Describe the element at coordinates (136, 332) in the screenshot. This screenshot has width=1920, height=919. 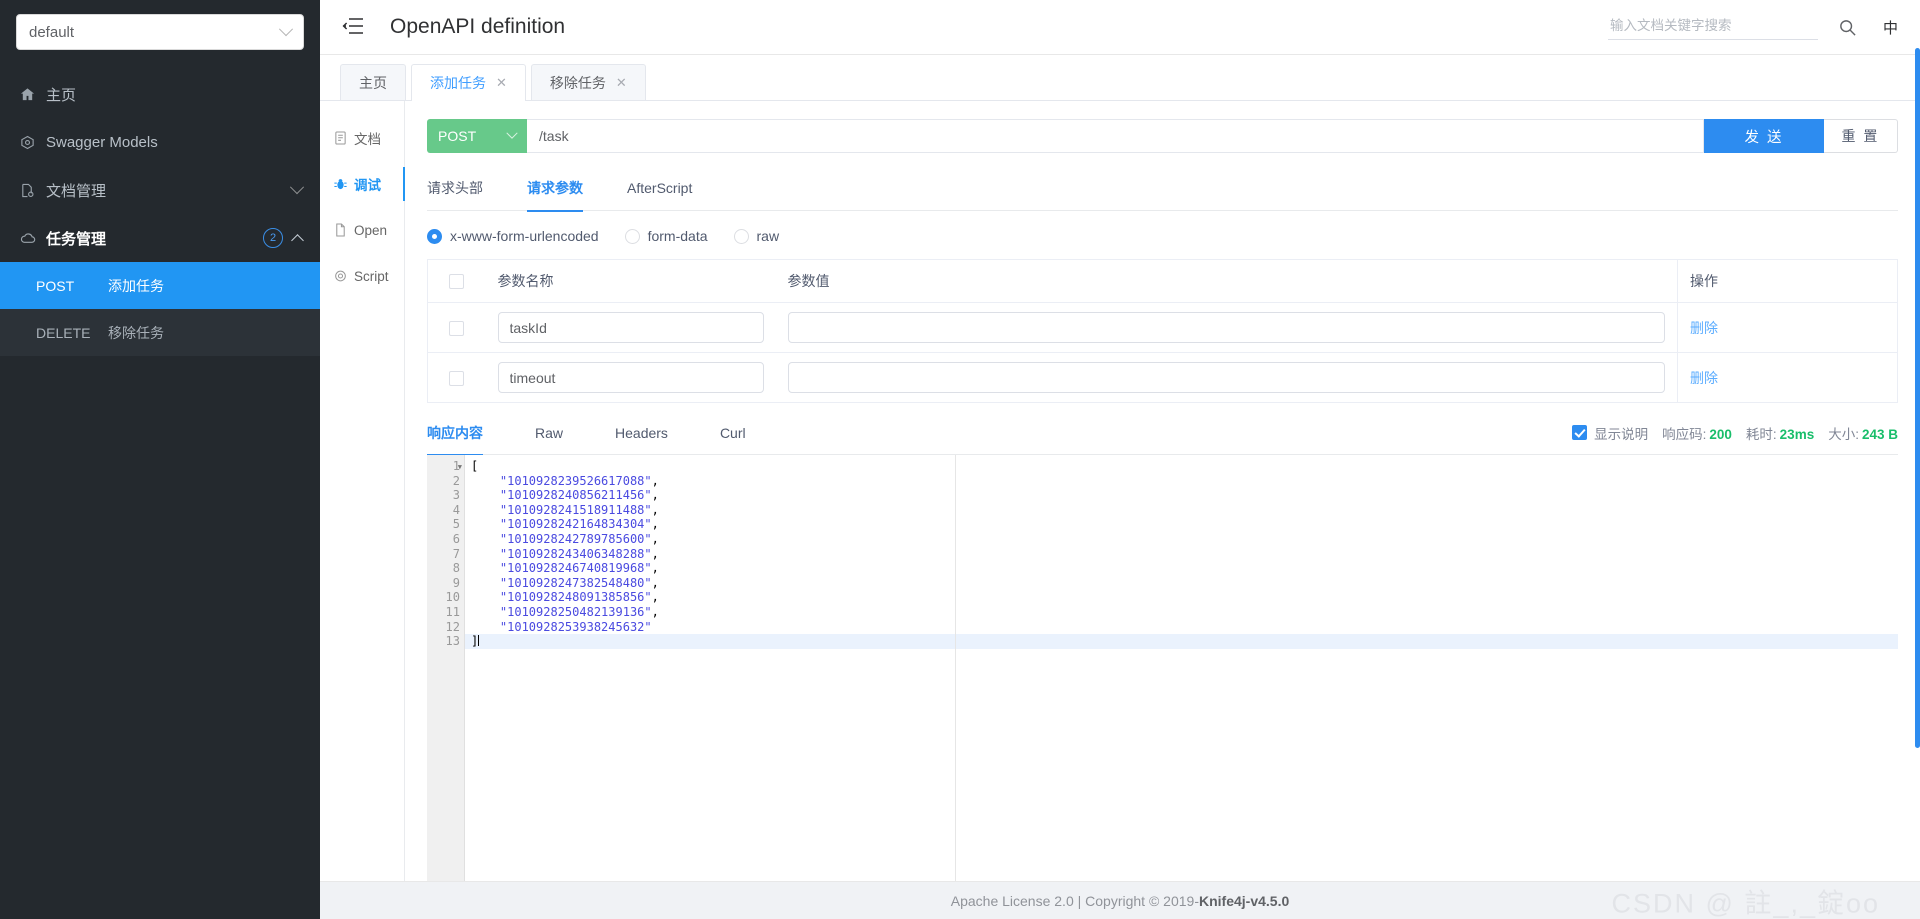
I see `sidebar-subitem-label-remove-task: 移除任务` at that location.